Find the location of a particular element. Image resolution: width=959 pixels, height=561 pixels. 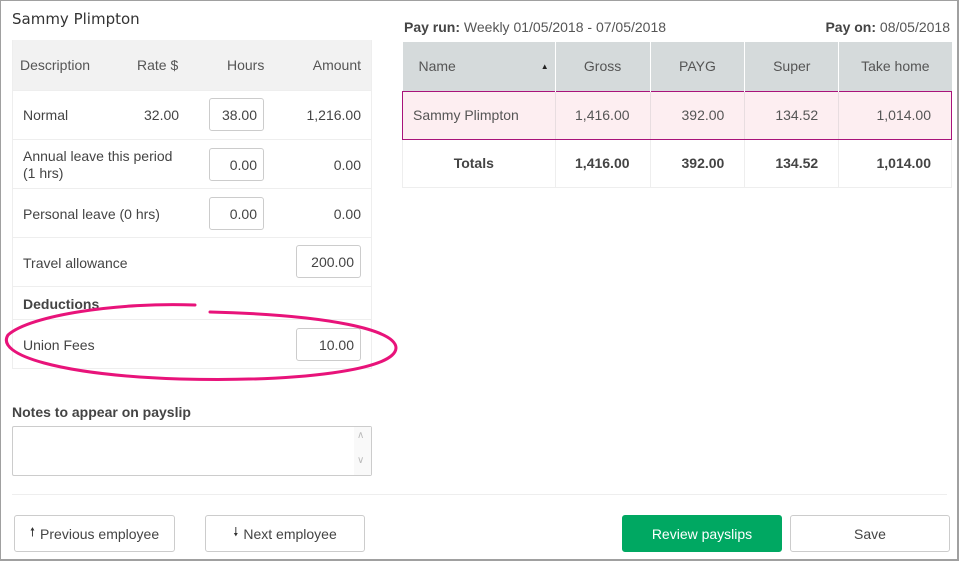

amount-input-travel-allowance is located at coordinates (328, 261).